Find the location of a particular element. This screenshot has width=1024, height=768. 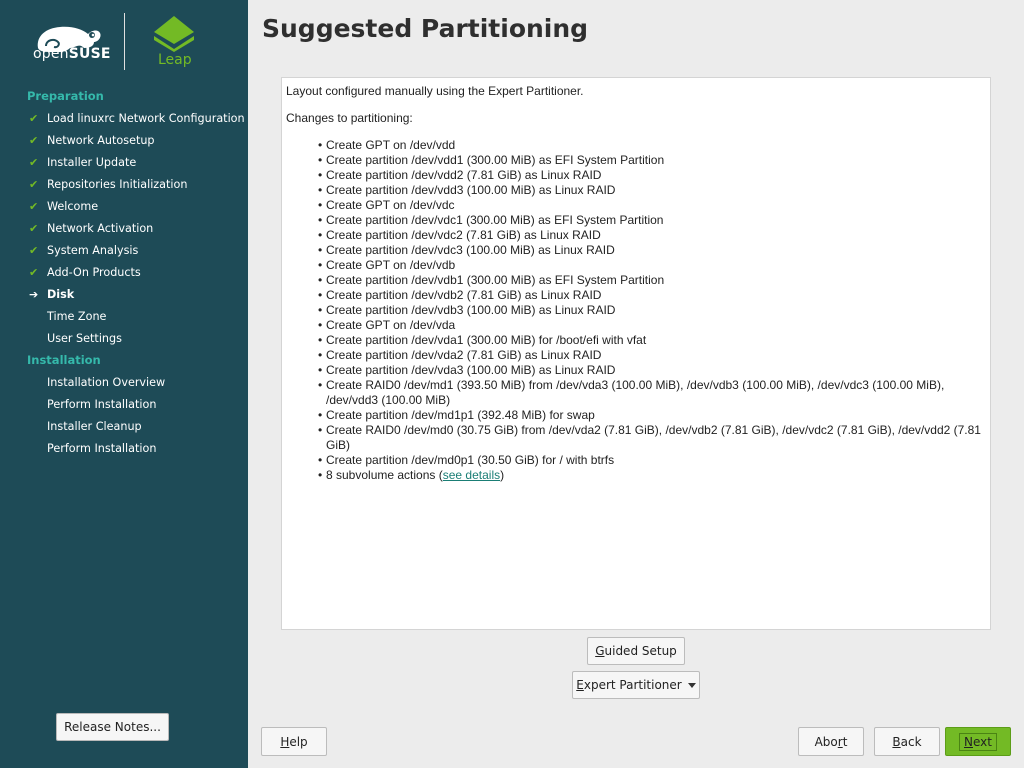

see-details-link: see details is located at coordinates (471, 475).